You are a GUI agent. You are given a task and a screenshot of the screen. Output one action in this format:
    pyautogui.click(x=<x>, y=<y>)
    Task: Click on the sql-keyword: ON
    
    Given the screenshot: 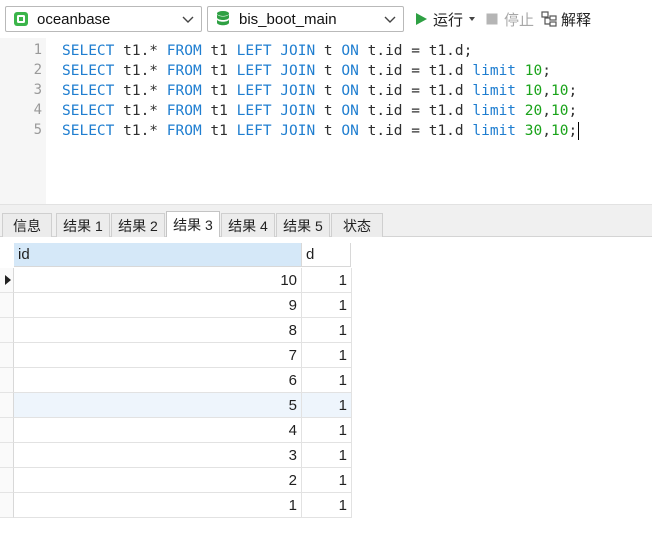 What is the action you would take?
    pyautogui.click(x=350, y=91)
    